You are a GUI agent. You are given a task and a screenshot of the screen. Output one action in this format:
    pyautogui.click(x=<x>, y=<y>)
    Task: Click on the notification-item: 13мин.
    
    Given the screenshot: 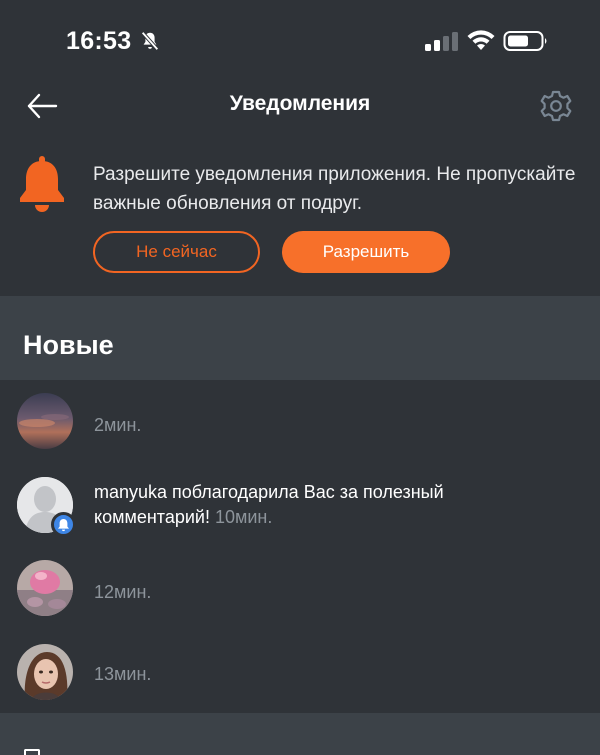 What is the action you would take?
    pyautogui.click(x=300, y=672)
    